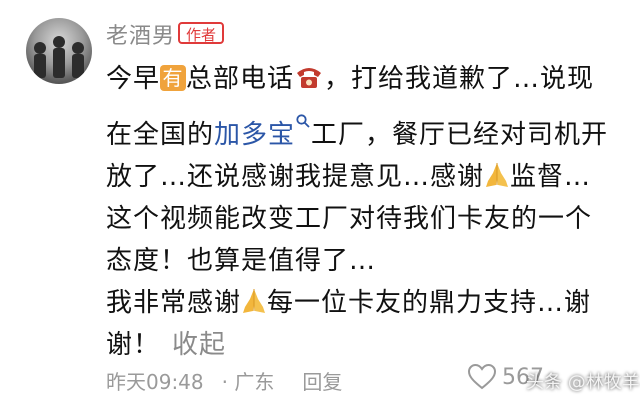 The height and width of the screenshot is (407, 640). What do you see at coordinates (199, 345) in the screenshot?
I see `collapse-button: 收起` at bounding box center [199, 345].